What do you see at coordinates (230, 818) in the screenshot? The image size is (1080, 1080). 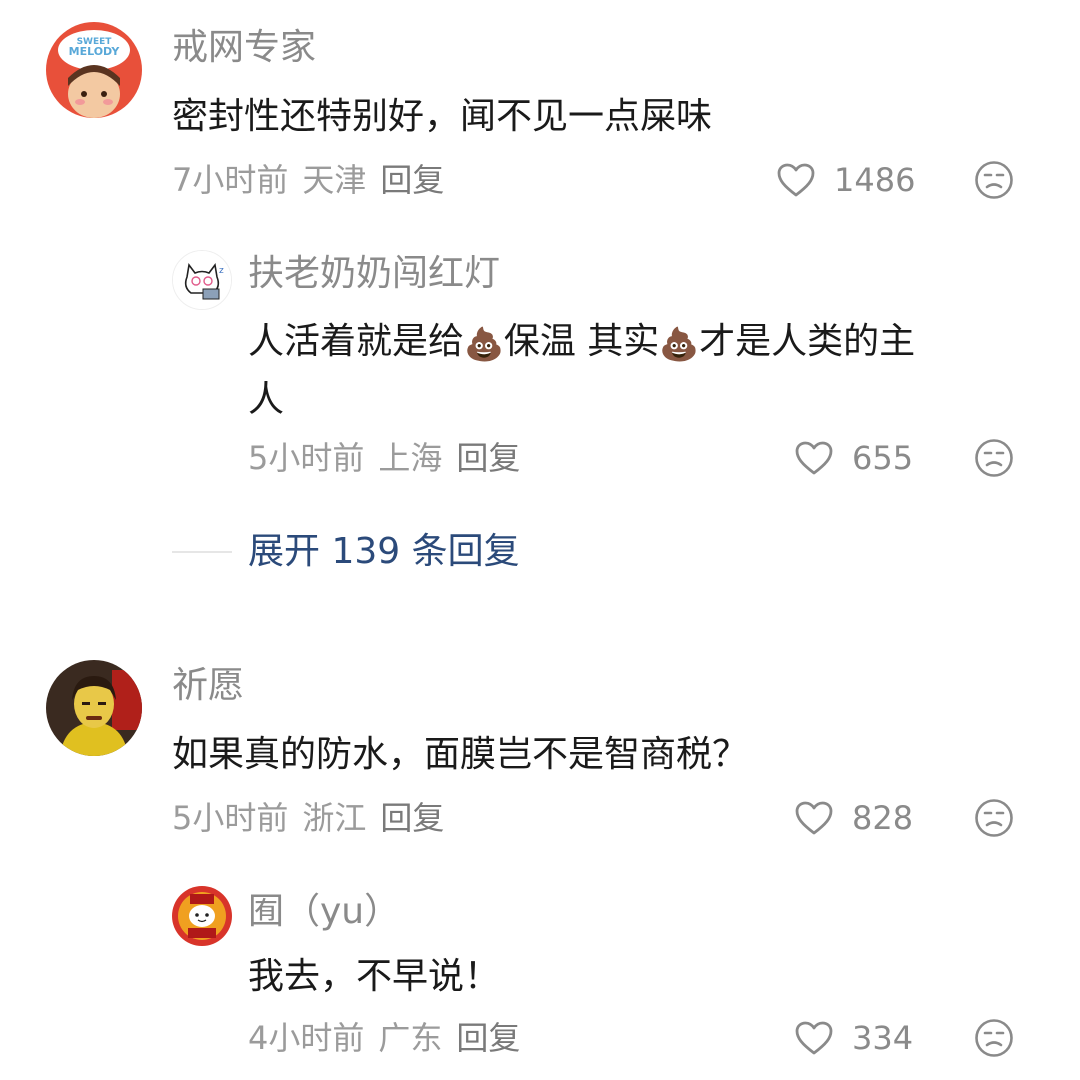 I see `comment-time: 5小时前` at bounding box center [230, 818].